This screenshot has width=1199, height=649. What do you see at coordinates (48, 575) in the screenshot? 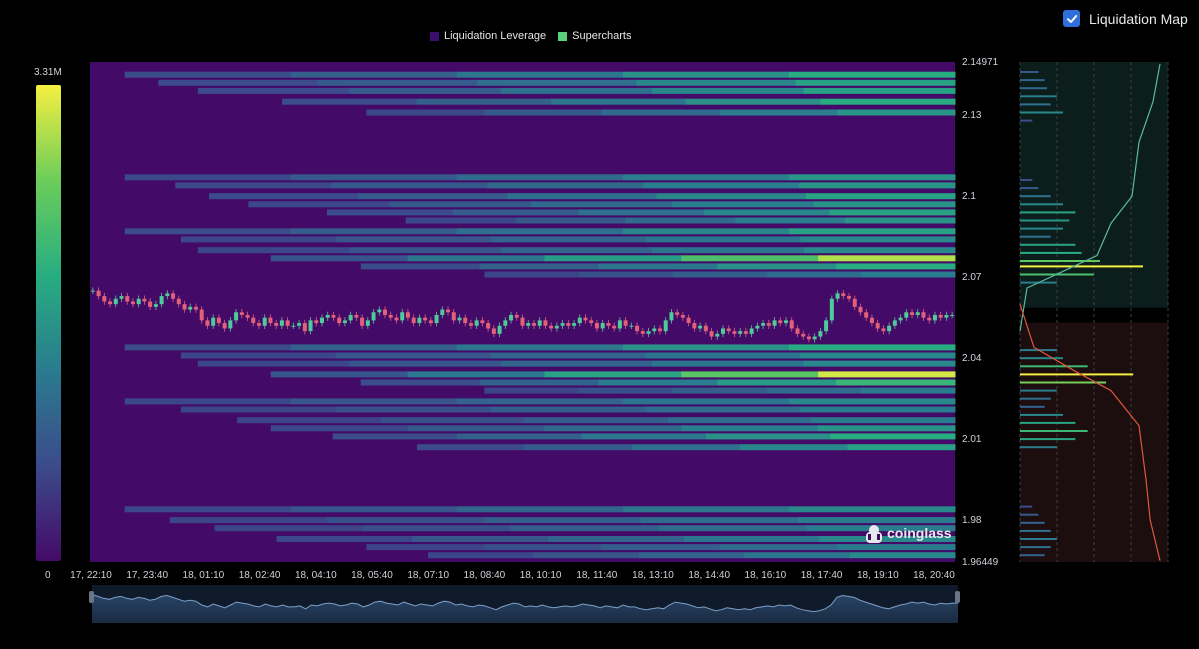
I see `colorscale-min-label: 0` at bounding box center [48, 575].